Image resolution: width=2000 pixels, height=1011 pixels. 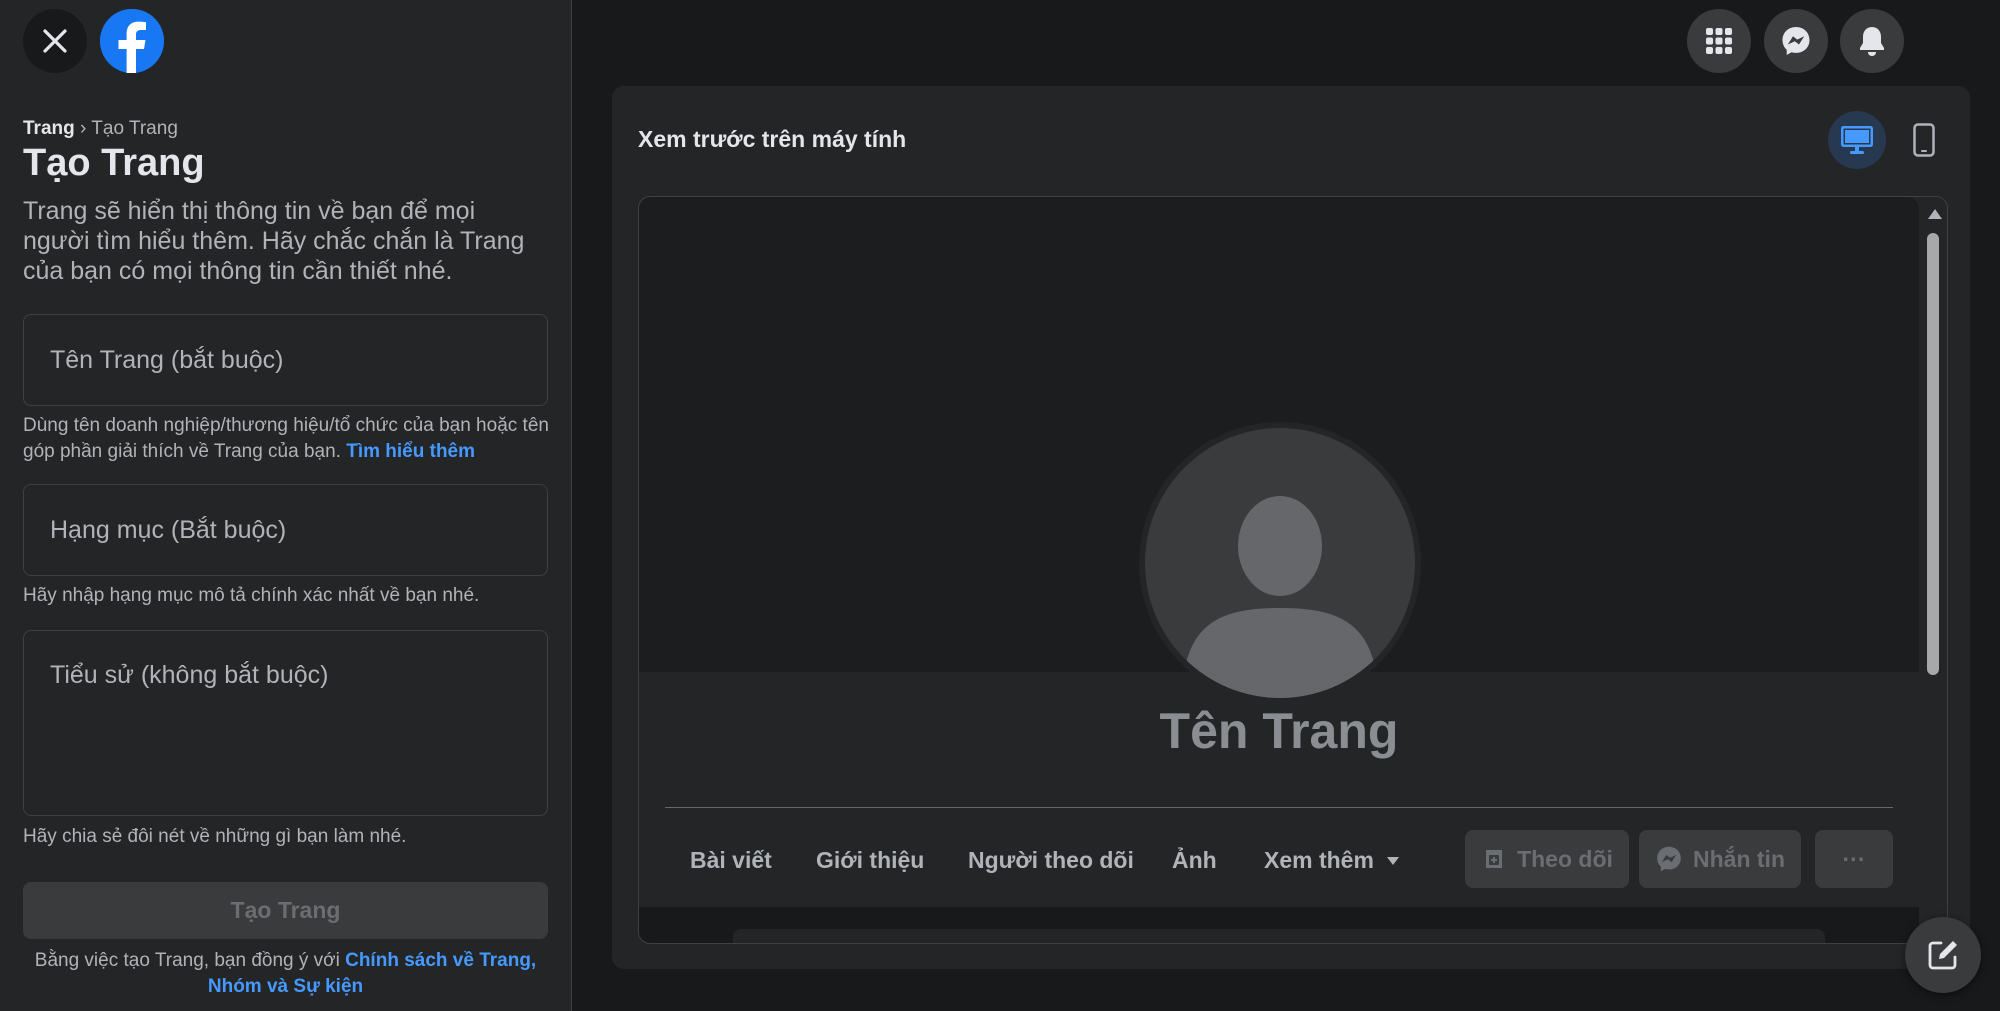 I want to click on close-button, so click(x=55, y=41).